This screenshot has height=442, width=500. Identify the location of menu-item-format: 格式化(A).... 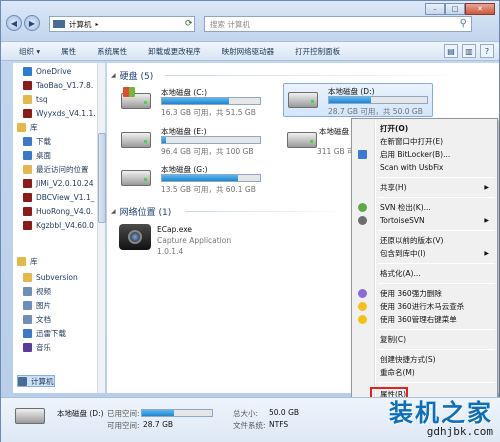
(424, 273).